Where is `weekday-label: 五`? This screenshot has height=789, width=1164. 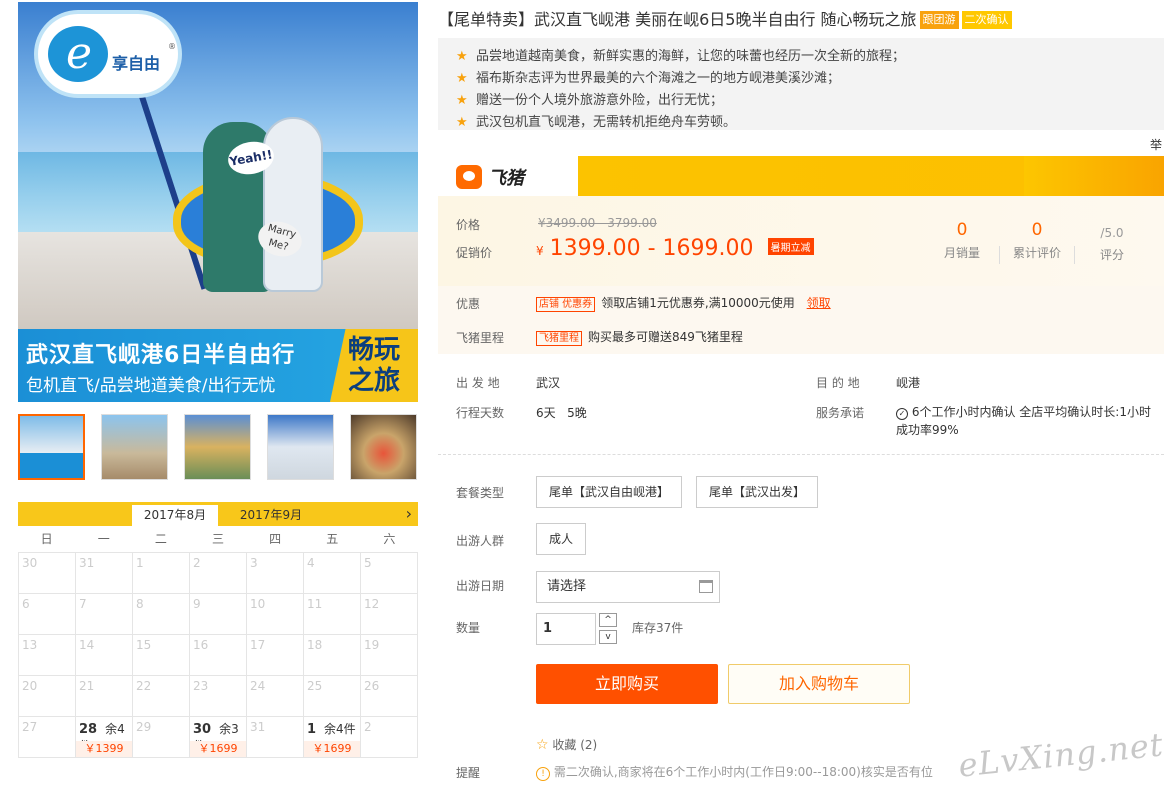
weekday-label: 五 is located at coordinates (332, 539).